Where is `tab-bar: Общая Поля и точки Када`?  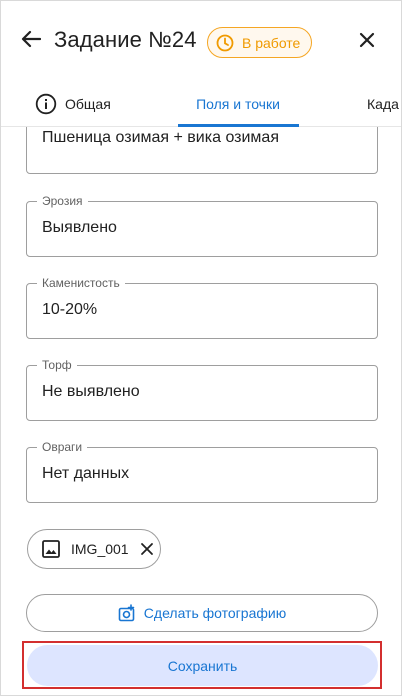 tab-bar: Общая Поля и точки Када is located at coordinates (201, 104).